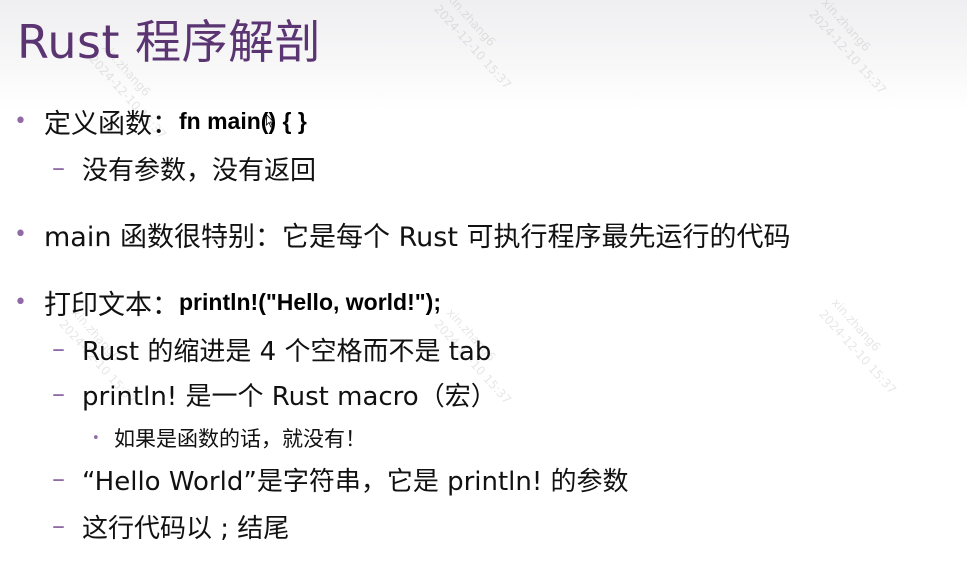 This screenshot has height=564, width=967. I want to click on bullet-text: 定义函数：, so click(111, 124).